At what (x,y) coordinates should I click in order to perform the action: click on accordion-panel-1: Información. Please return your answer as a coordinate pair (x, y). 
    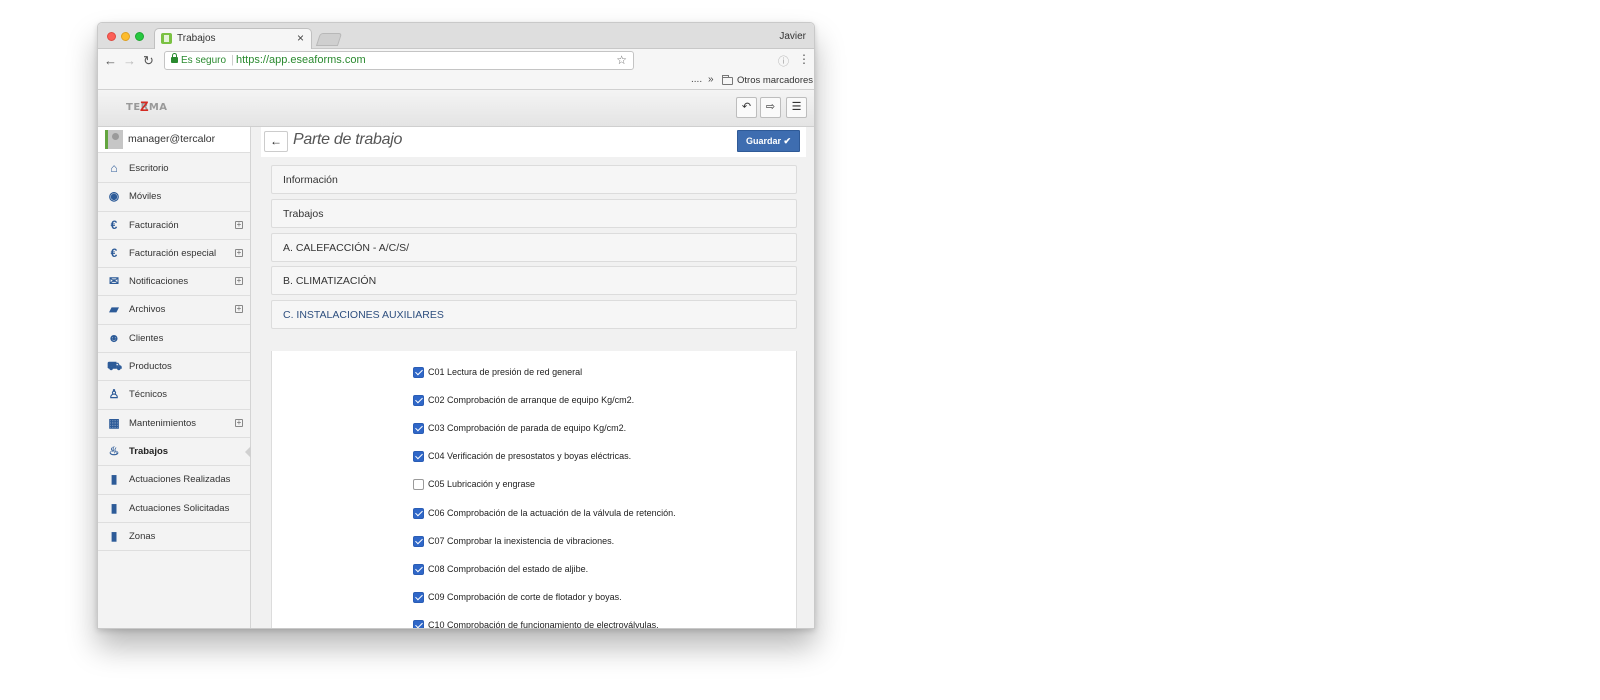
    Looking at the image, I should click on (534, 179).